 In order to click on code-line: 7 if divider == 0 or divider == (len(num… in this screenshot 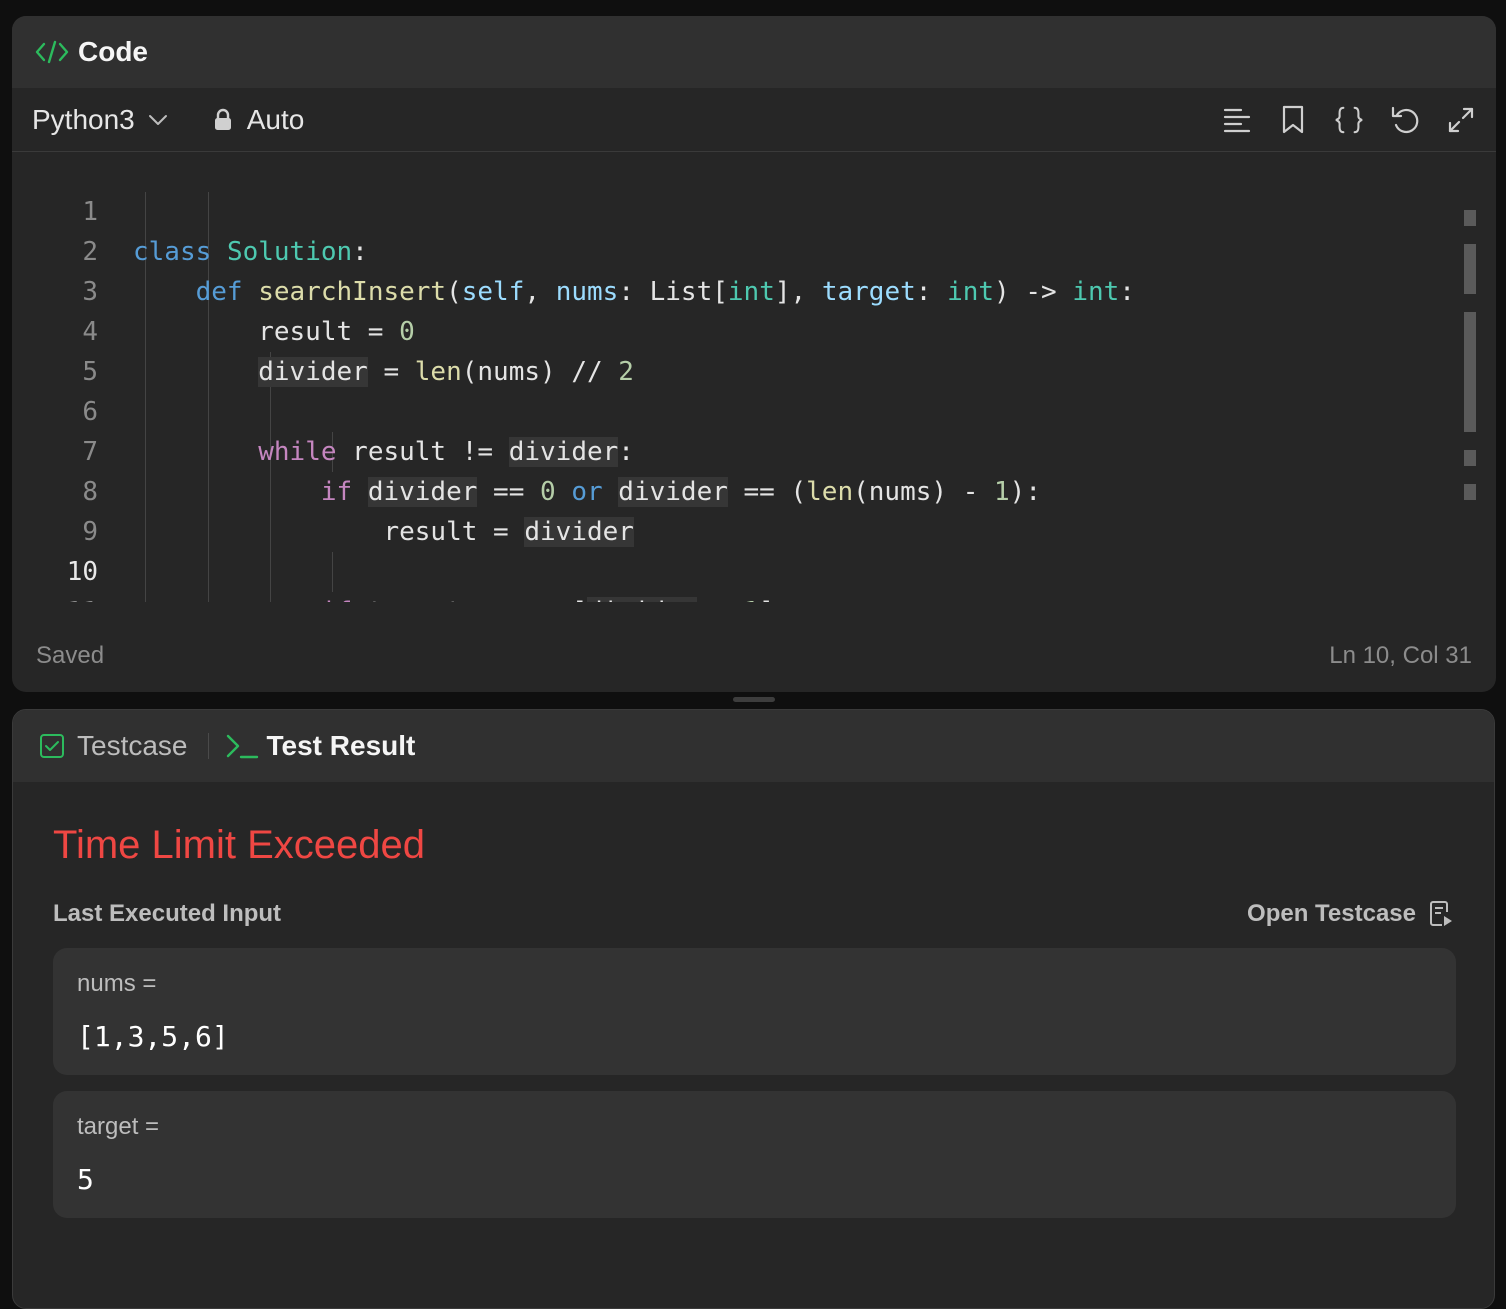, I will do `click(732, 449)`.